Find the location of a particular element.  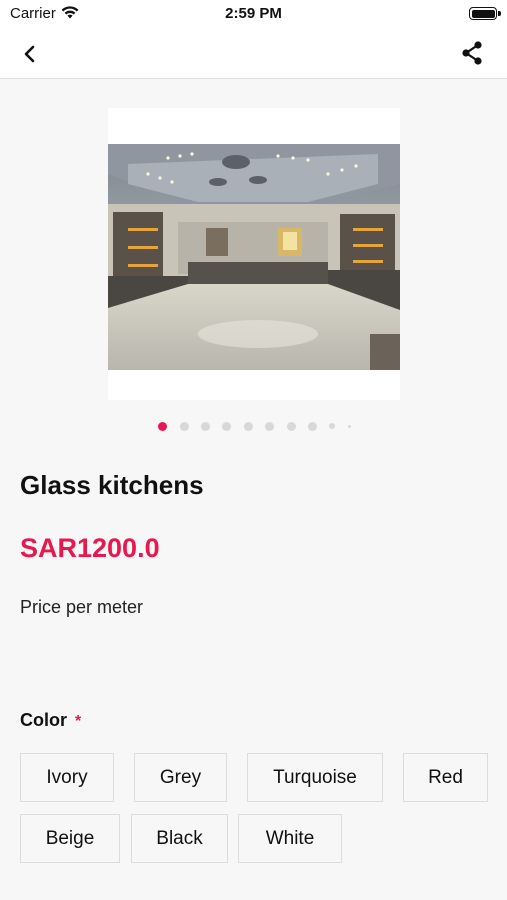

product-title: Glass kitchens is located at coordinates (112, 485).